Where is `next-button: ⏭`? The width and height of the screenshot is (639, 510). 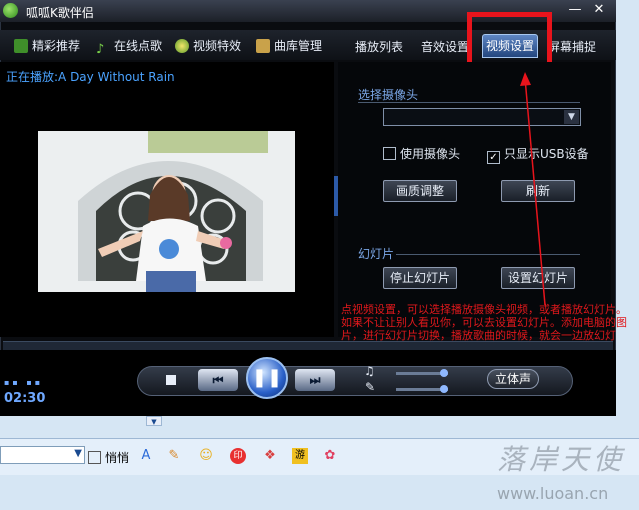
next-button: ⏭ is located at coordinates (315, 380).